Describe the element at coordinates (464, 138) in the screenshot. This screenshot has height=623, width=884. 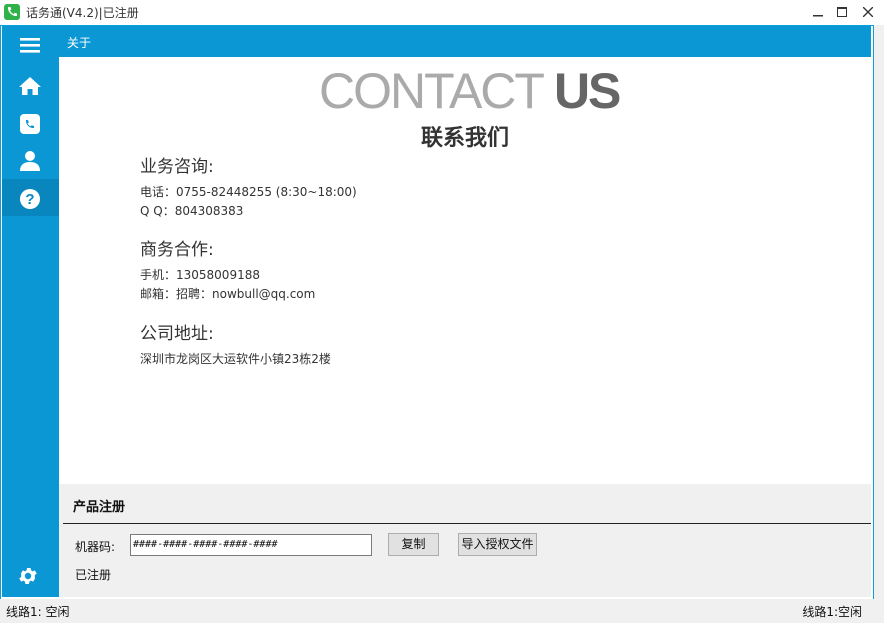
I see `page-title: 联系我们` at that location.